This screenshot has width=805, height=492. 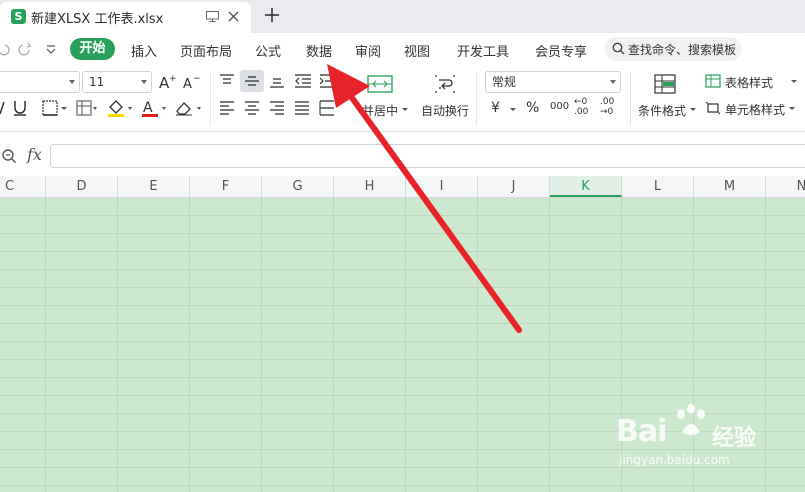 I want to click on merge-center-label: 并居中, so click(x=380, y=110).